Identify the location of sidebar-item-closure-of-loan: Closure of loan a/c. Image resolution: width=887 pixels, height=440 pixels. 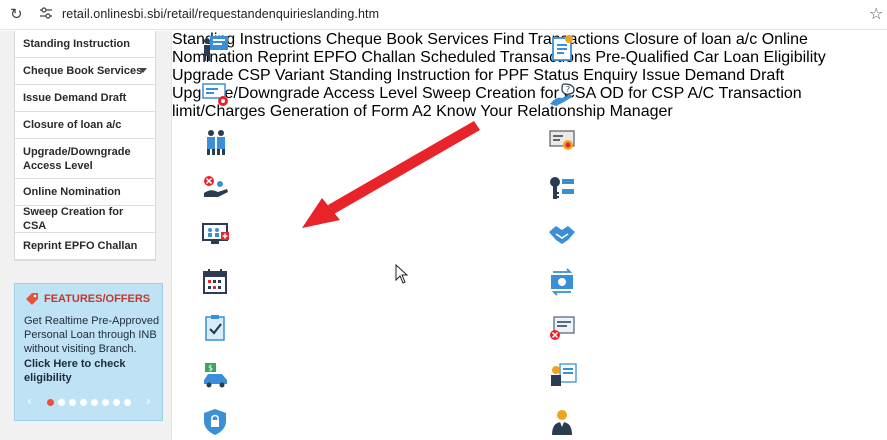
(85, 125).